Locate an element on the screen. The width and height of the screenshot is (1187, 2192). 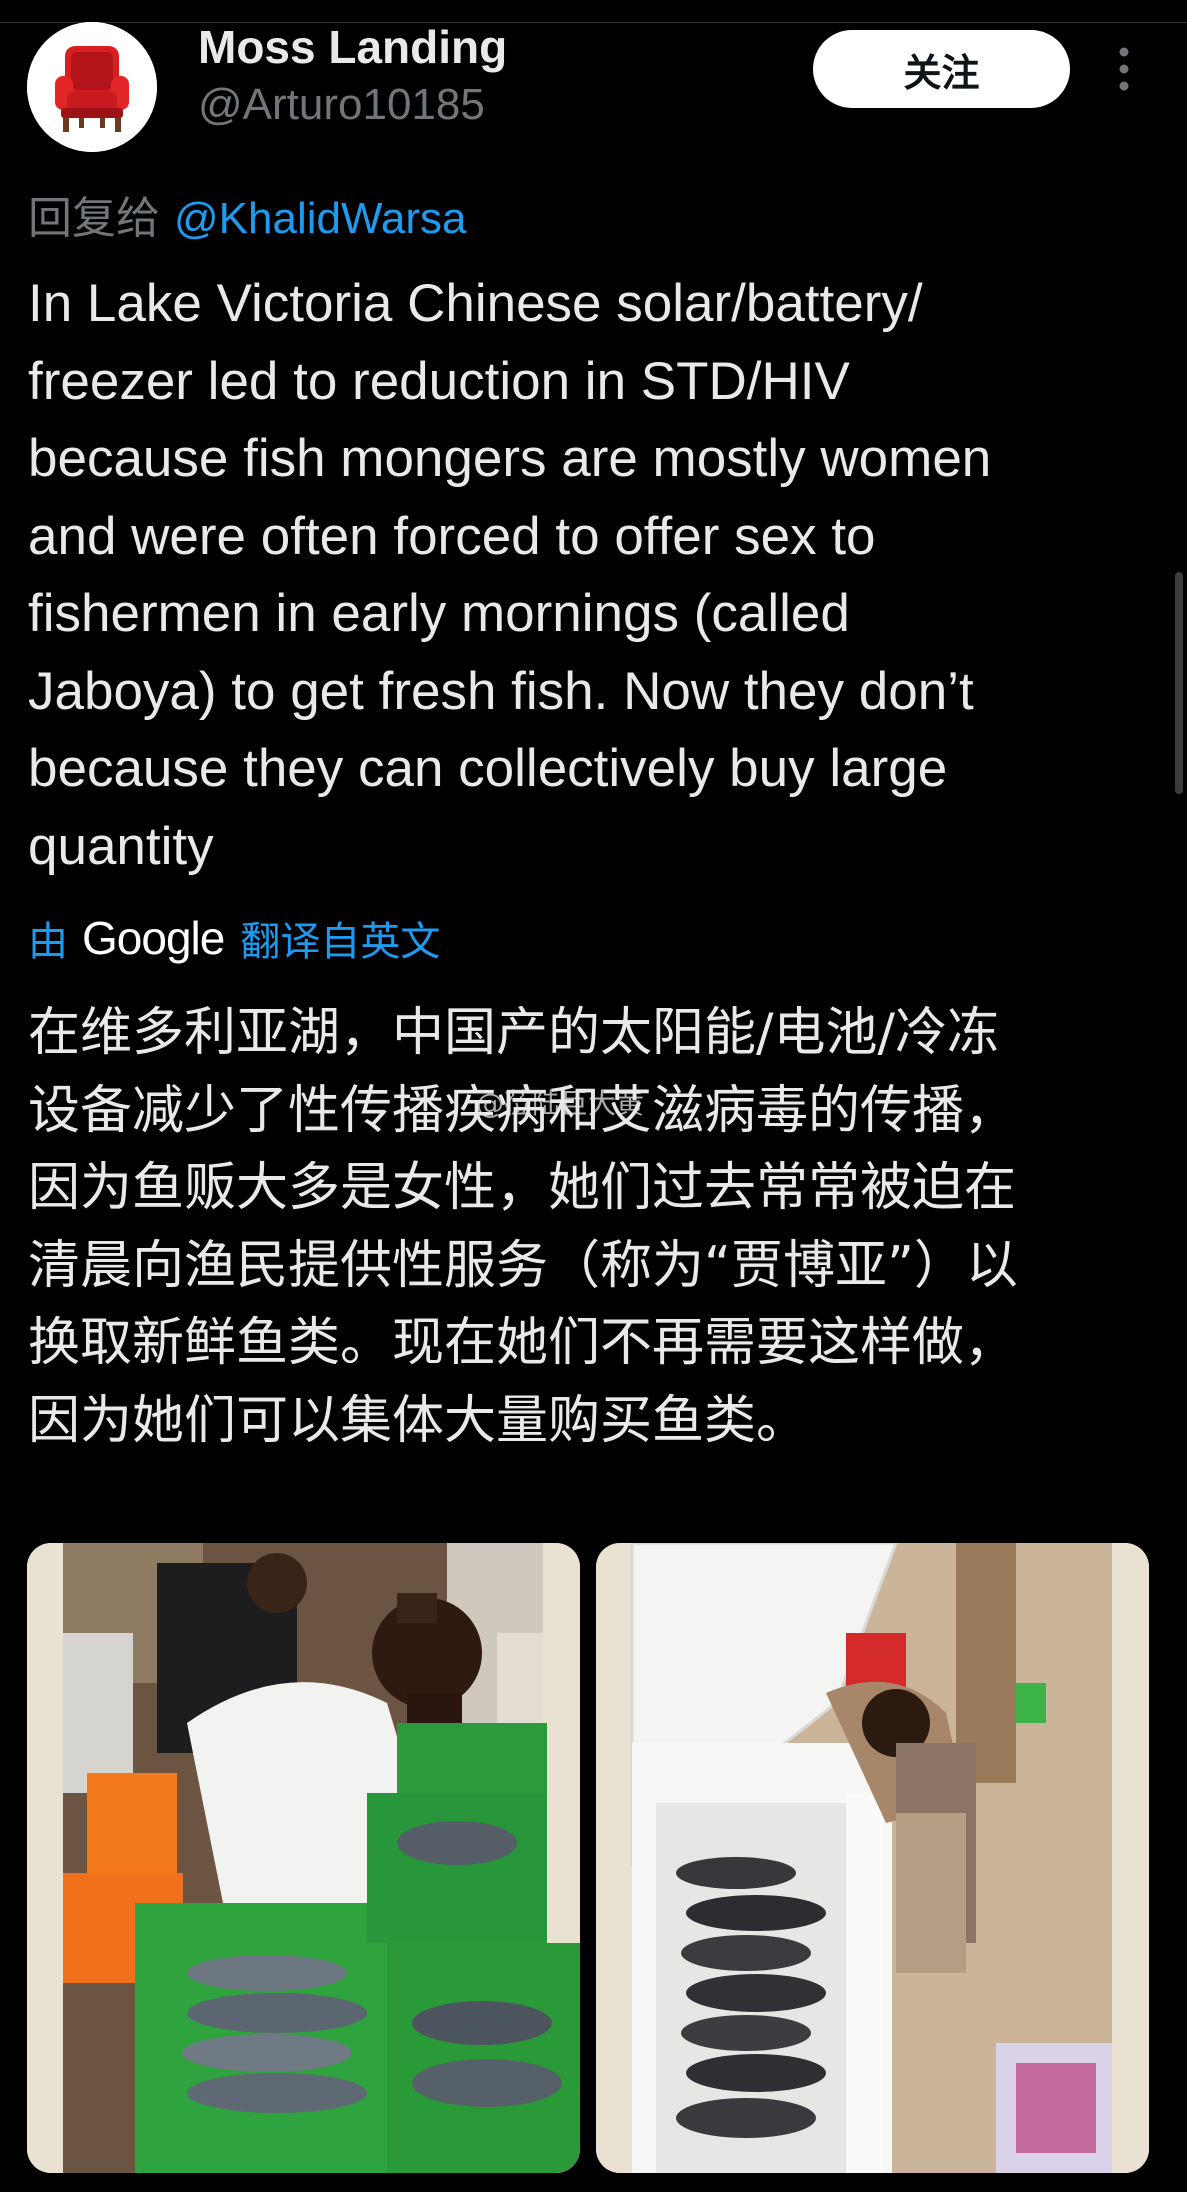
google-logo: Google is located at coordinates (153, 938).